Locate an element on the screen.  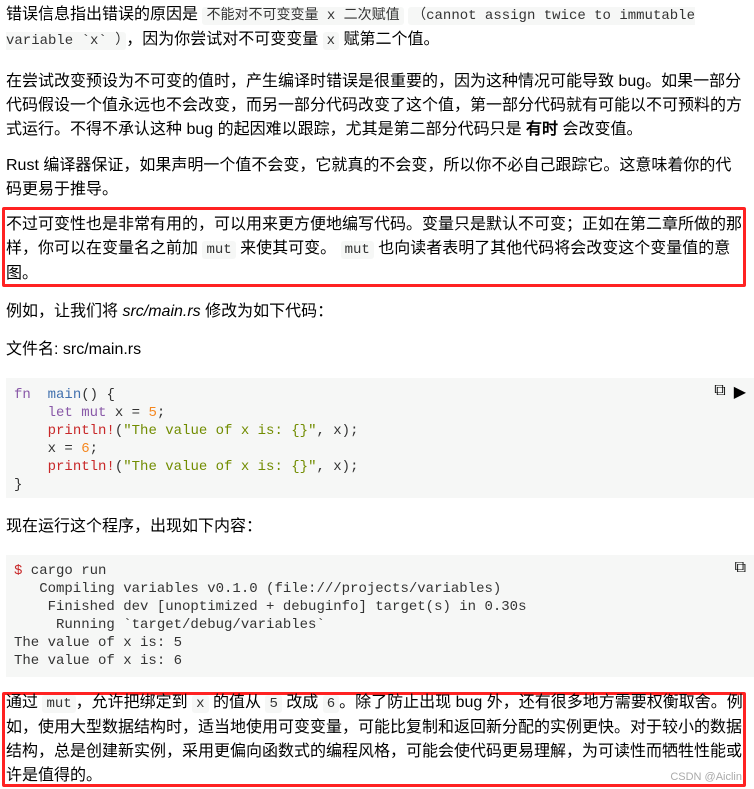
code-line: The value of x is: 6 is located at coordinates (384, 661).